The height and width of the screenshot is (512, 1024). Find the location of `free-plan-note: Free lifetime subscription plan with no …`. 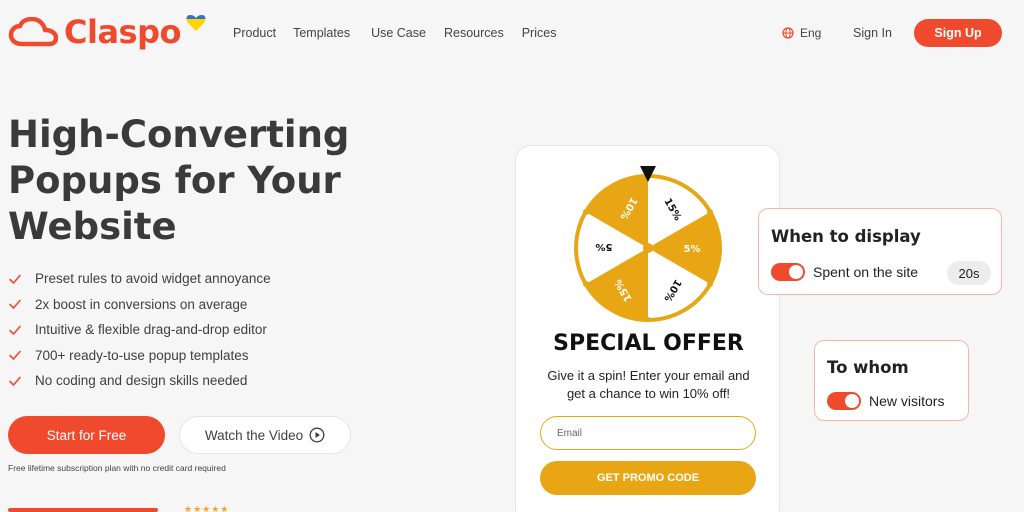

free-plan-note: Free lifetime subscription plan with no … is located at coordinates (117, 468).